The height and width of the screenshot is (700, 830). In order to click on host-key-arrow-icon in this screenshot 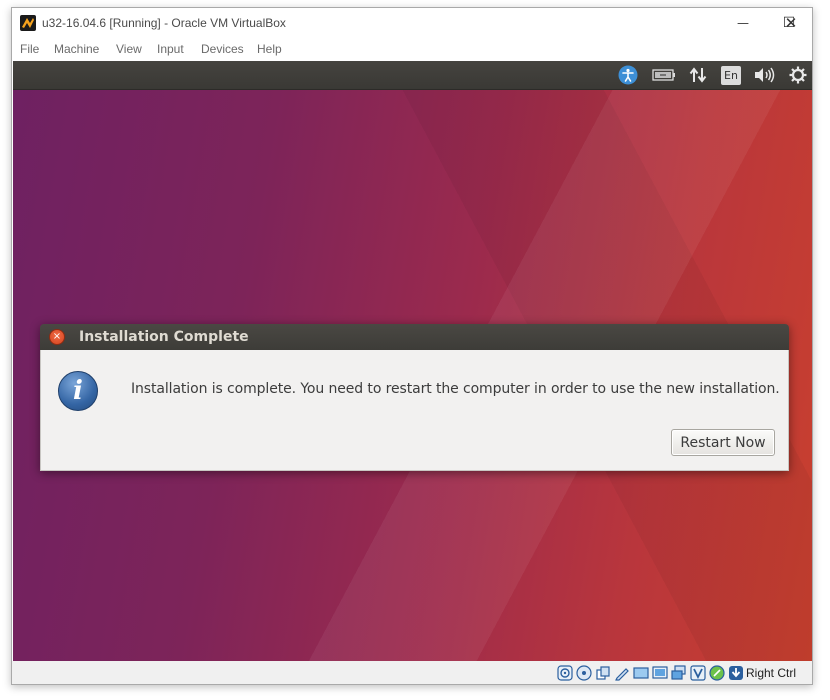, I will do `click(736, 673)`.